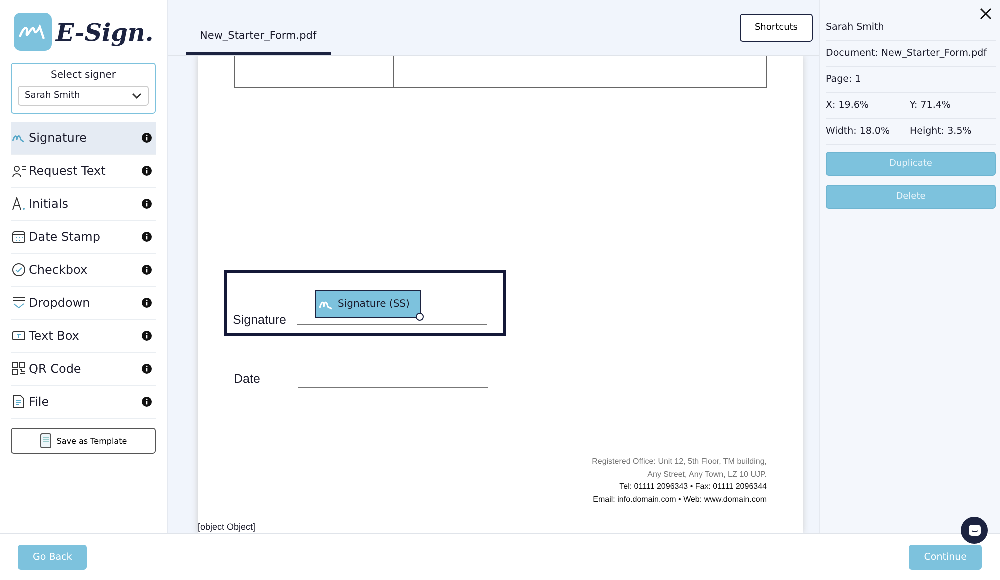 Image resolution: width=1000 pixels, height=580 pixels. I want to click on x-position: X: 19.6%, so click(848, 105).